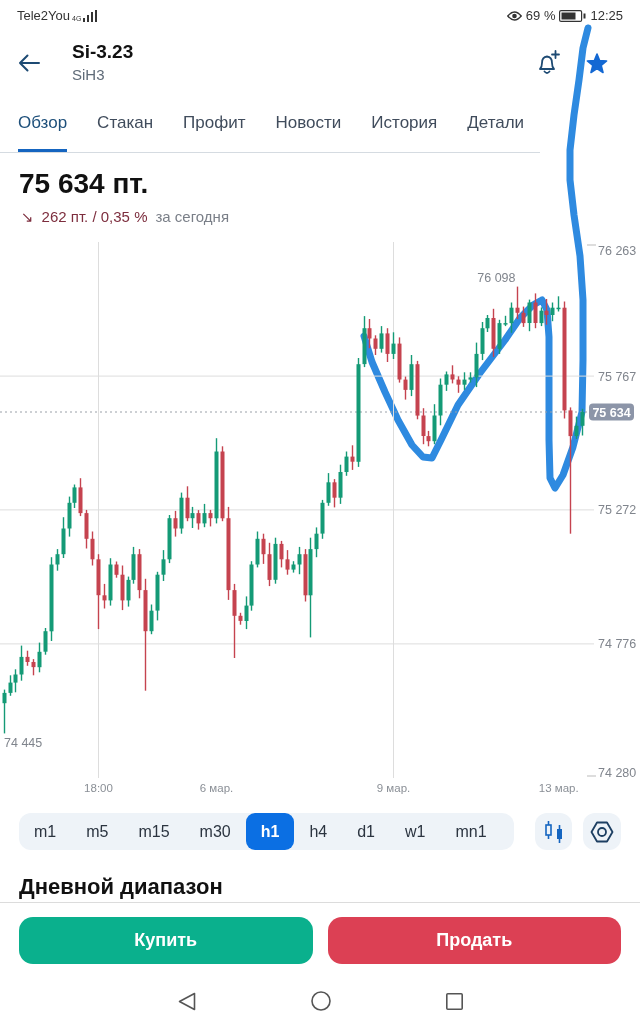 This screenshot has width=640, height=1024. Describe the element at coordinates (121, 887) in the screenshot. I see `section-heading: Дневной диапазон` at that location.